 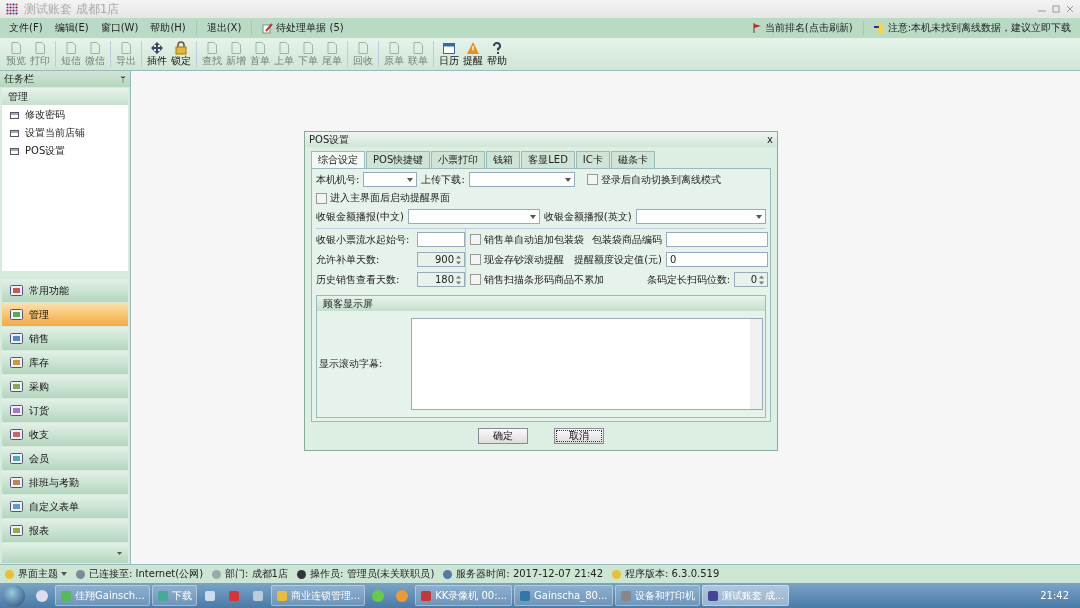 I want to click on toolbar-button: 帮助, so click(x=497, y=54).